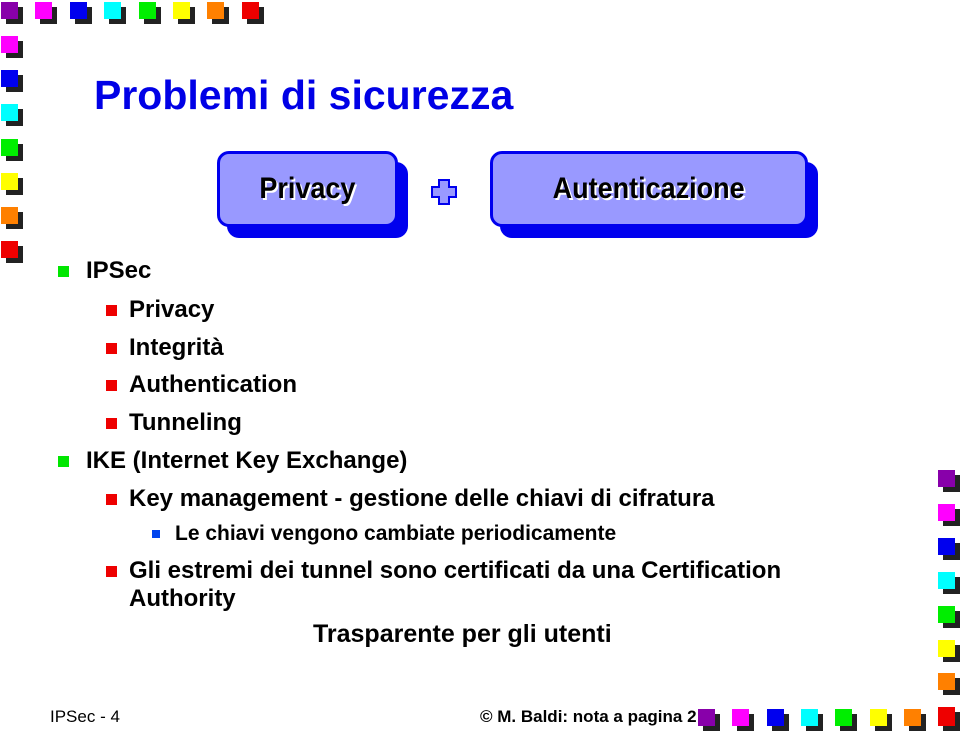  I want to click on box-face: Privacy, so click(307, 189).